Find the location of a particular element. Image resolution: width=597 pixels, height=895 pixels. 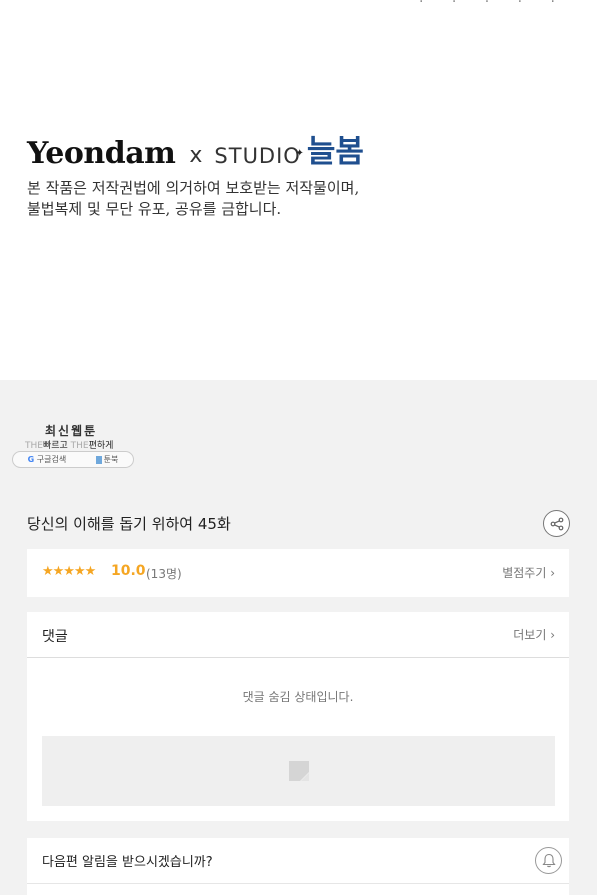

next-episode-notify: 다음편 알림을 받으시겠습니까? is located at coordinates (298, 860).